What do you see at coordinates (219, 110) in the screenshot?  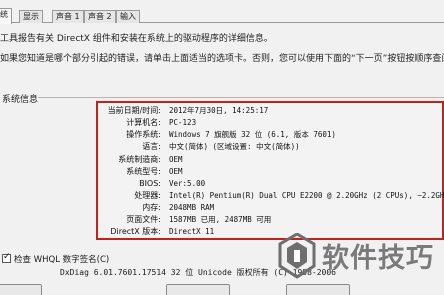 I see `info-value: 2012年7月30日, 14:25:17` at bounding box center [219, 110].